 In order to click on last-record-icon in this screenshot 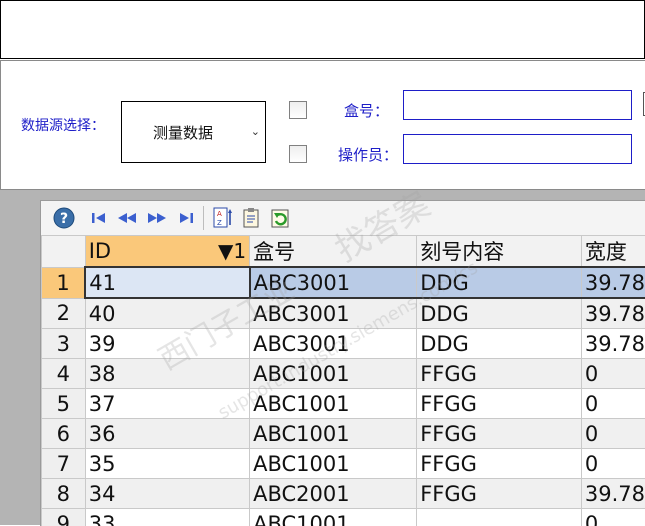, I will do `click(186, 218)`.